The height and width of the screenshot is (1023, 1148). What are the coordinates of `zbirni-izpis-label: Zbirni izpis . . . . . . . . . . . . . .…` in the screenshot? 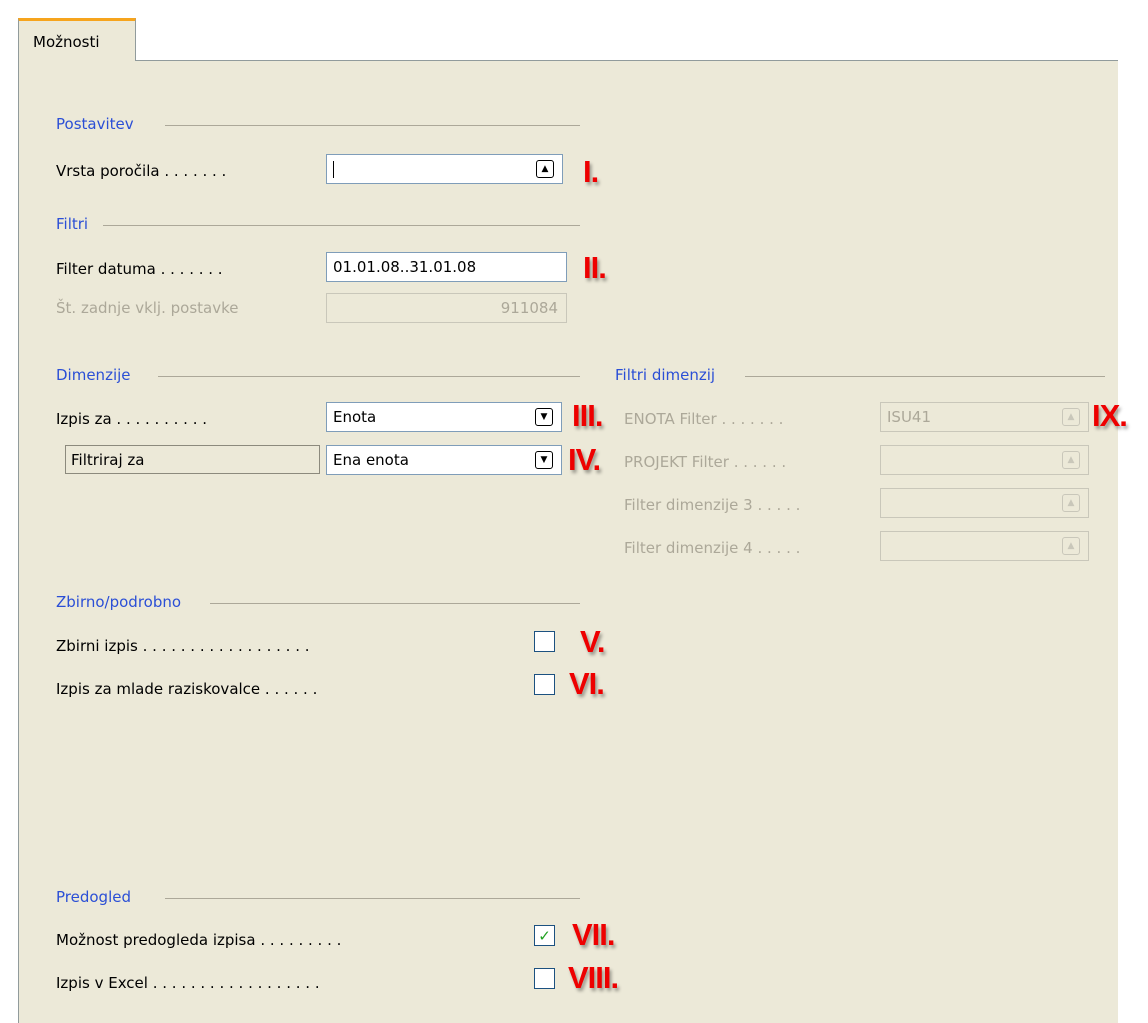 It's located at (183, 646).